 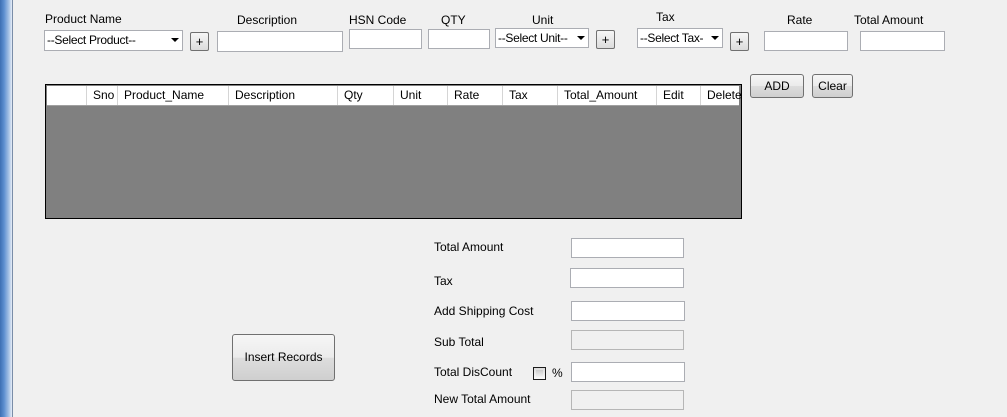 What do you see at coordinates (557, 373) in the screenshot?
I see `percent-label: %` at bounding box center [557, 373].